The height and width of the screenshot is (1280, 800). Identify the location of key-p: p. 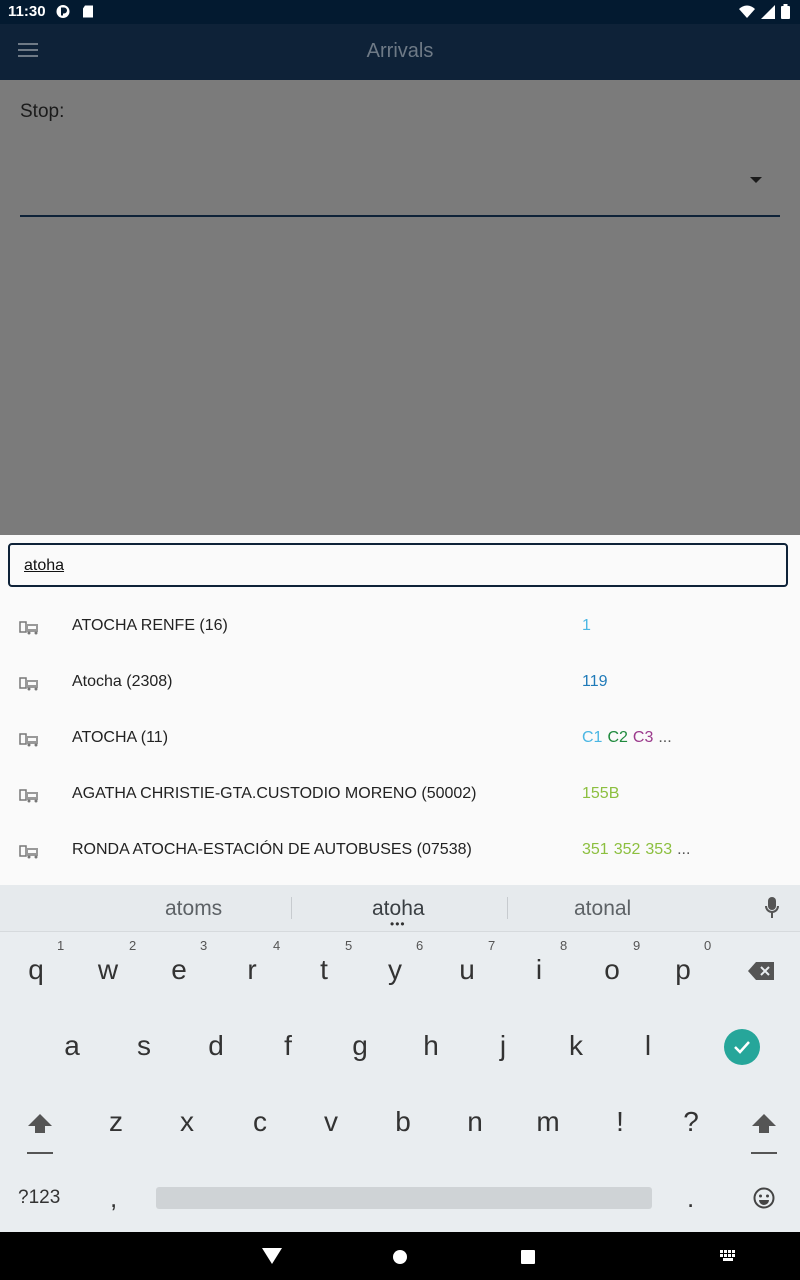
(683, 970).